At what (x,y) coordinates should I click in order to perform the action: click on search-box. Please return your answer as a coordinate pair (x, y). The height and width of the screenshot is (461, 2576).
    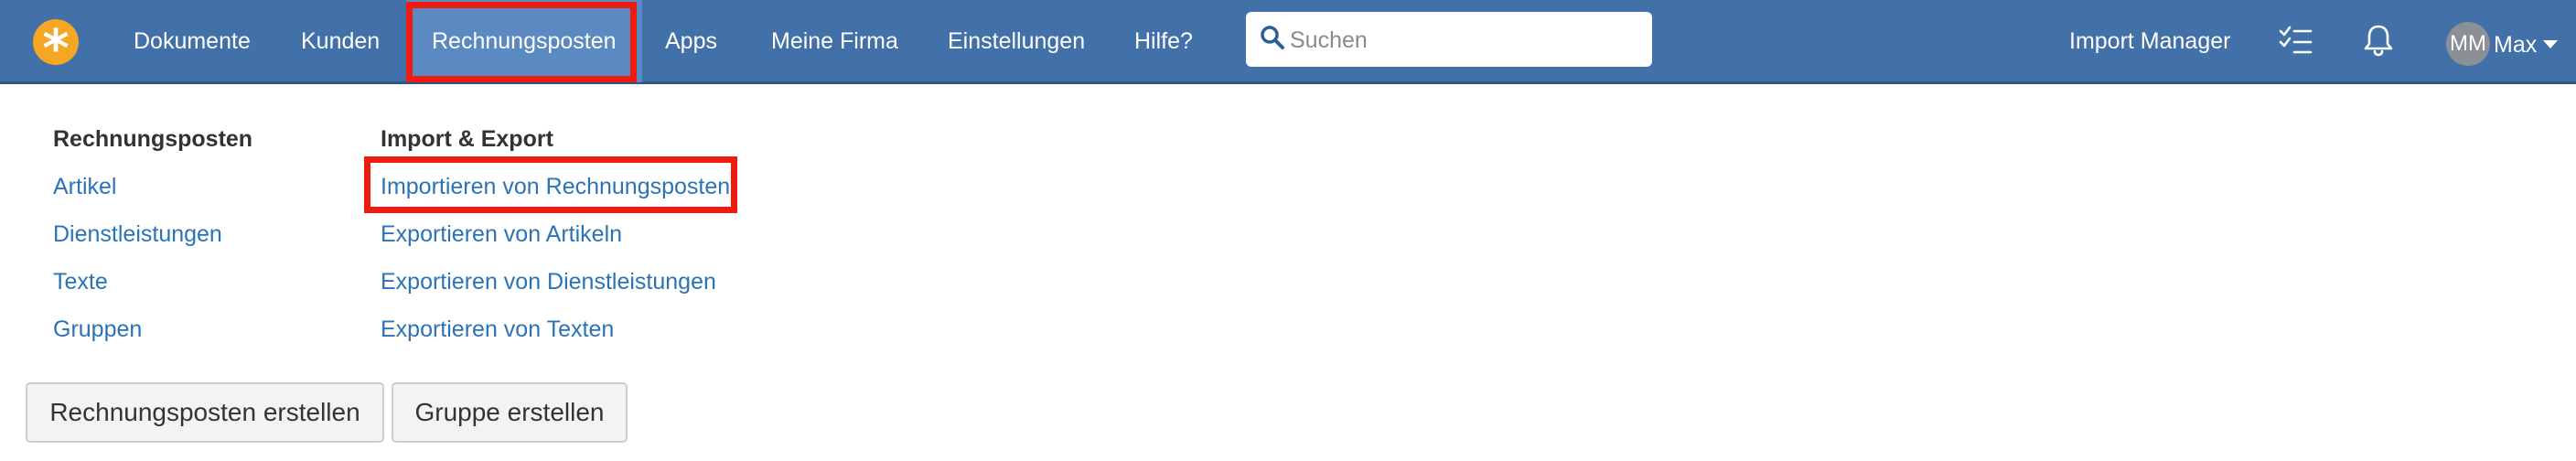
    Looking at the image, I should click on (1449, 40).